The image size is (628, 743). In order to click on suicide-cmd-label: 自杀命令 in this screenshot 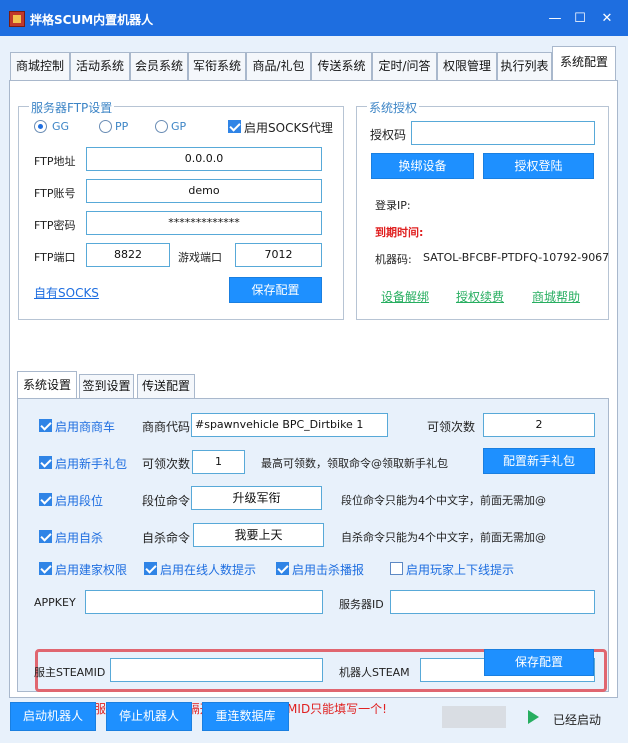, I will do `click(166, 538)`.